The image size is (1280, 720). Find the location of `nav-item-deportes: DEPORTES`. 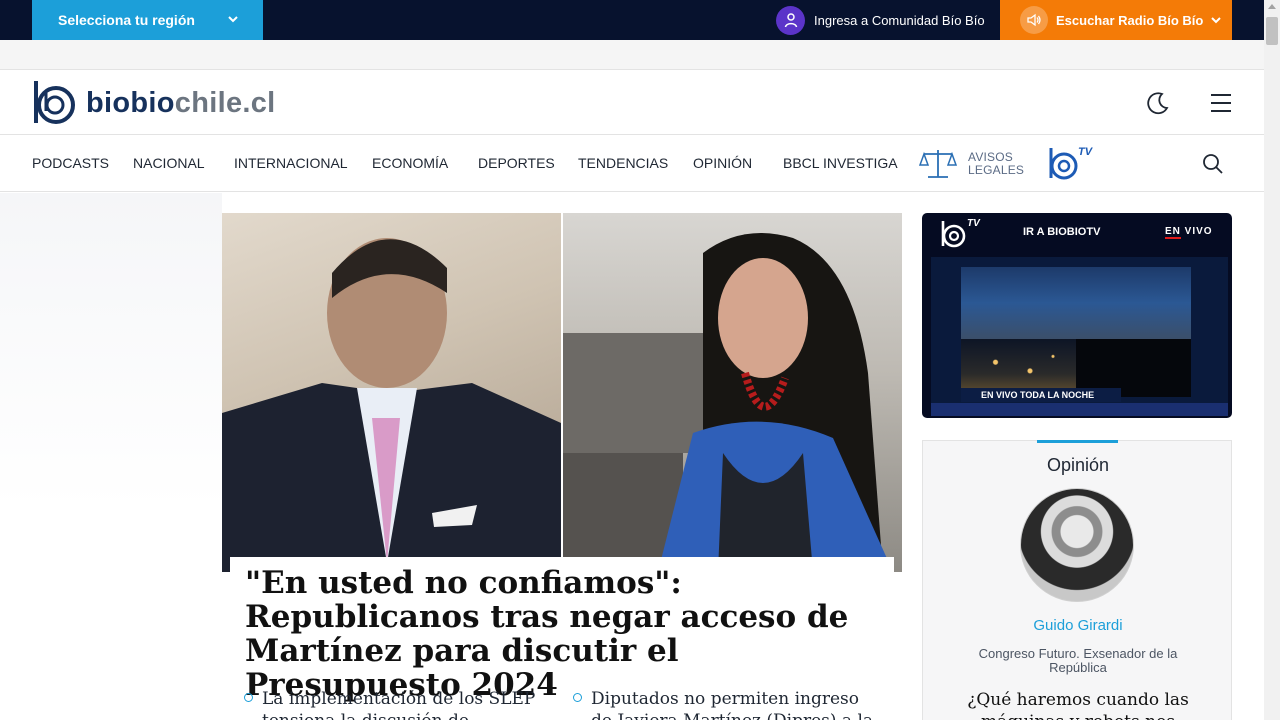

nav-item-deportes: DEPORTES is located at coordinates (516, 163).